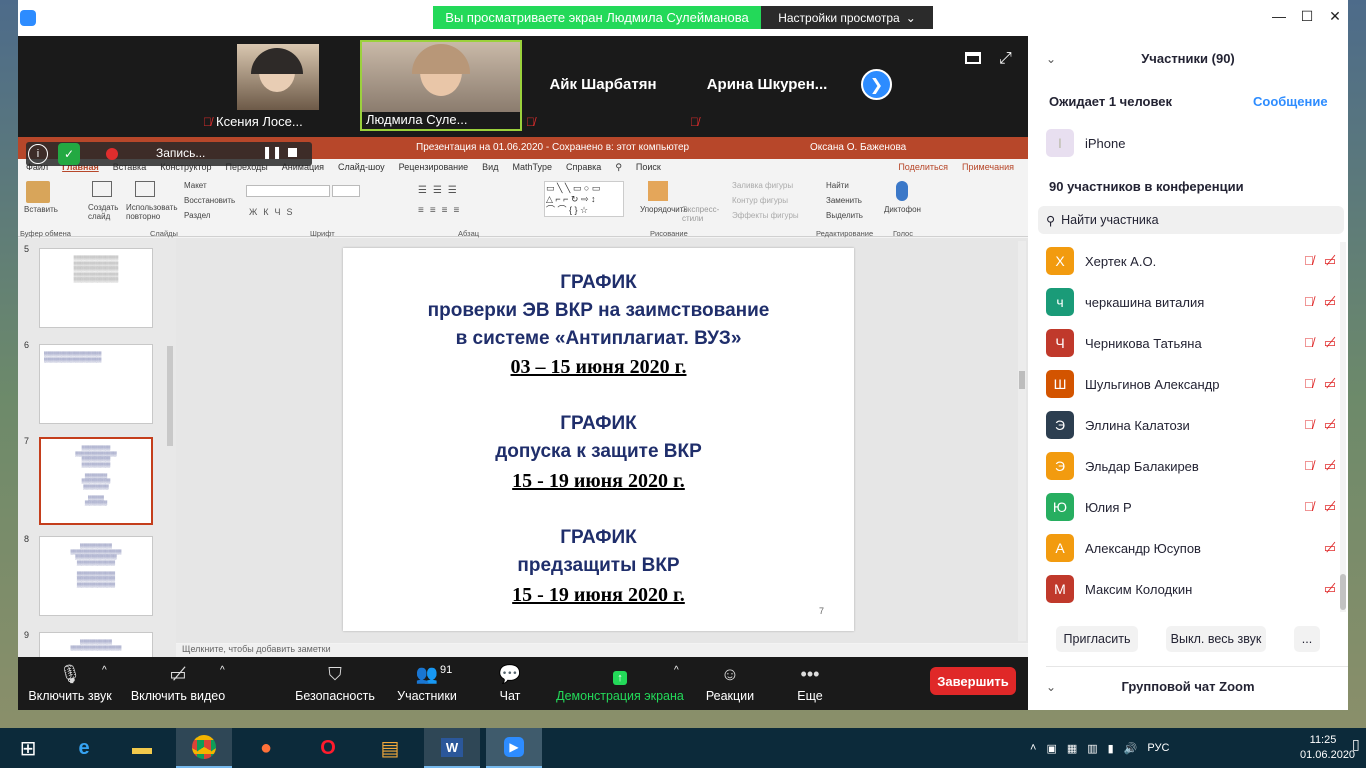  Describe the element at coordinates (1022, 441) in the screenshot. I see `slide-scrollbar` at that location.